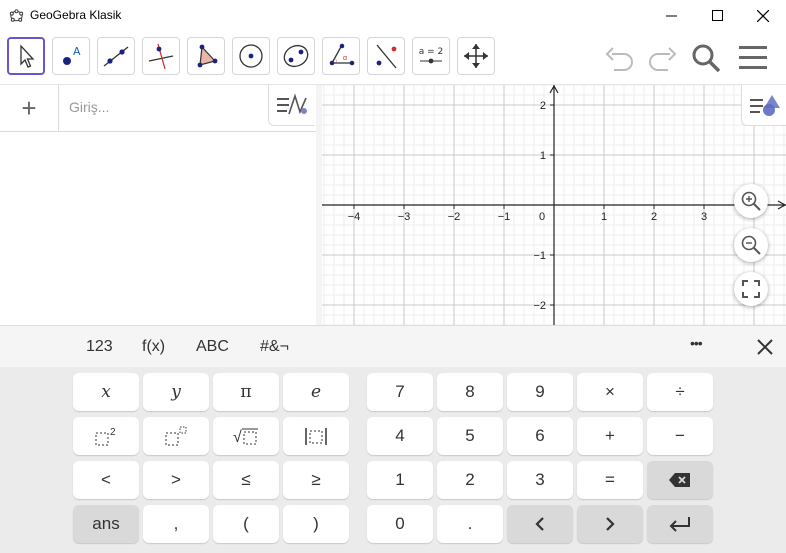 The width and height of the screenshot is (786, 553). I want to click on key-backspace, so click(680, 480).